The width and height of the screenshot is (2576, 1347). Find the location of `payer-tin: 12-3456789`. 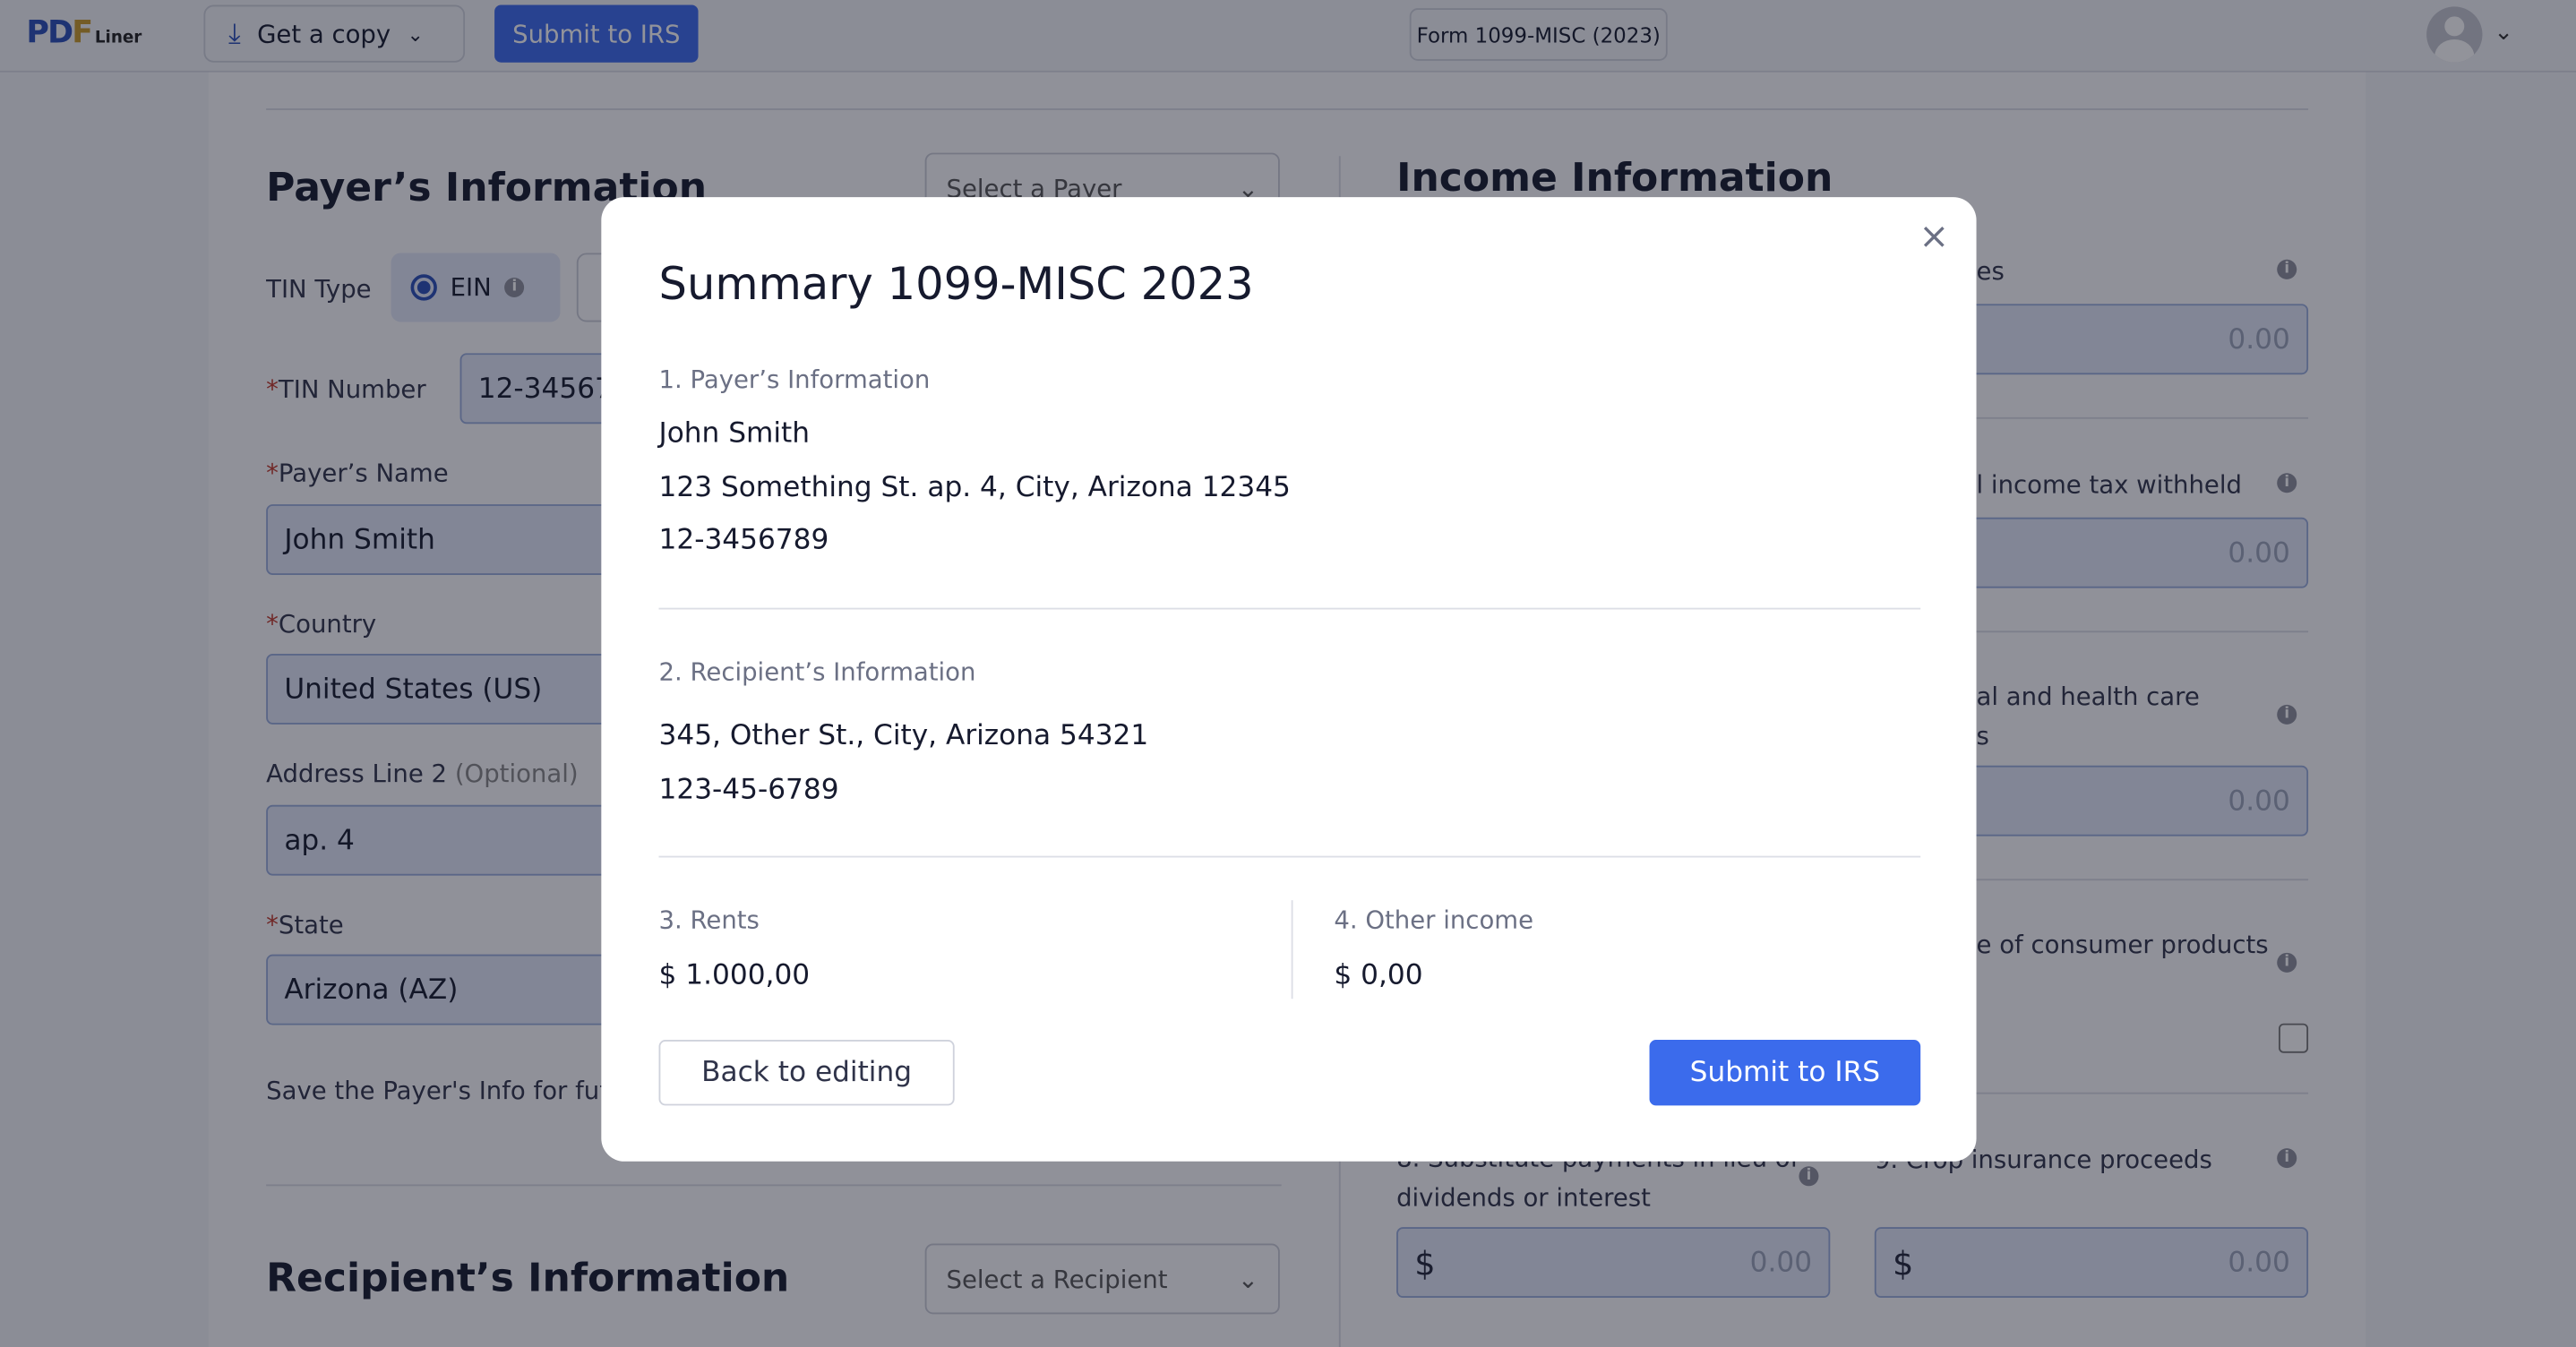

payer-tin: 12-3456789 is located at coordinates (743, 540).